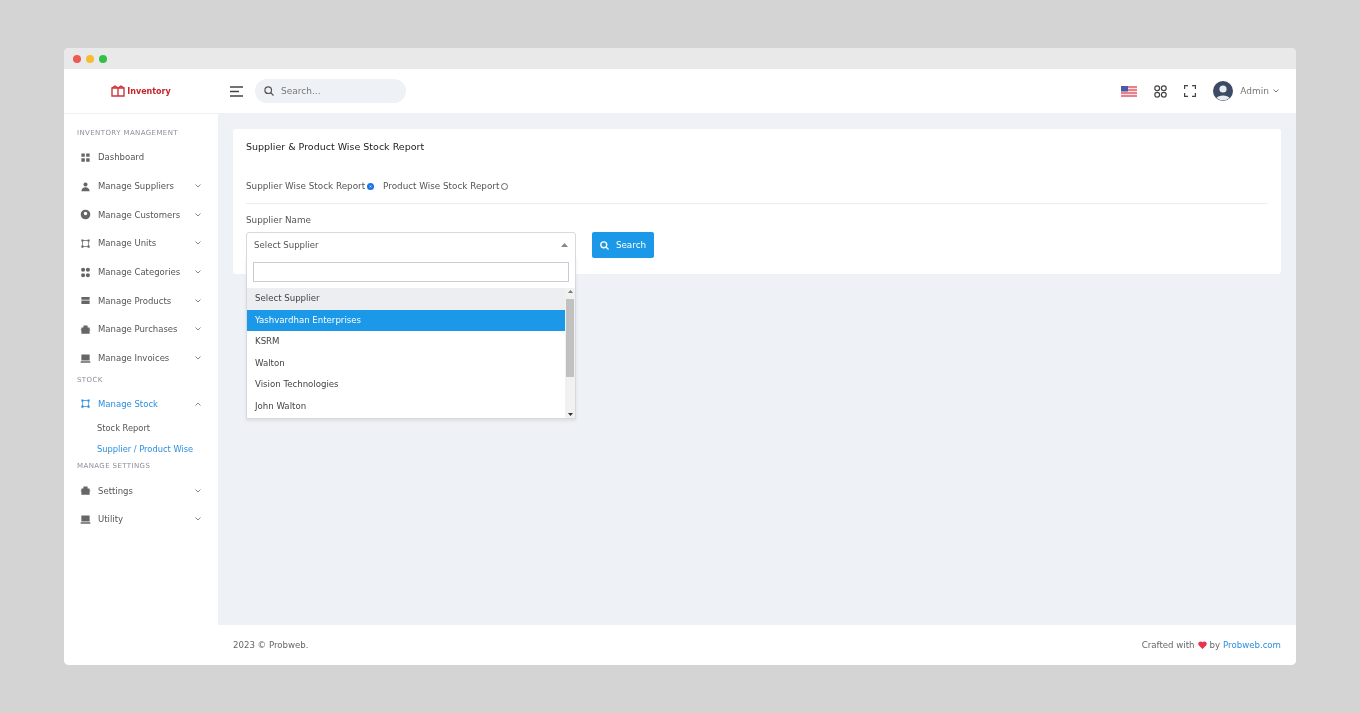 The height and width of the screenshot is (713, 1360). What do you see at coordinates (406, 406) in the screenshot?
I see `dropdown-option: John Walton` at bounding box center [406, 406].